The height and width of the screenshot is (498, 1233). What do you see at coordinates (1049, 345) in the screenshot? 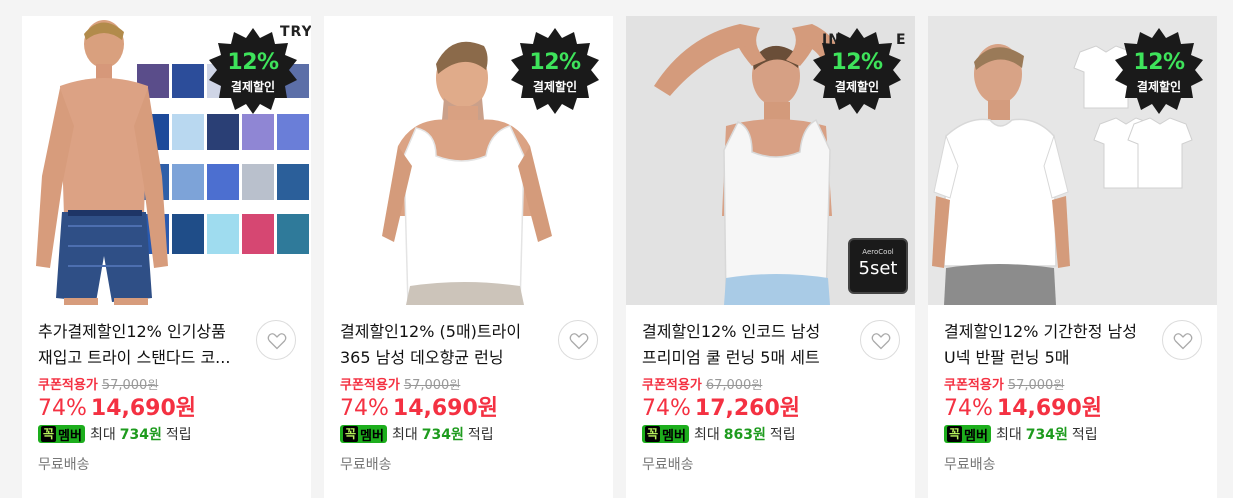
I see `product-title: 결제할인12% 기간한정 남성 U넥 반팔 런닝 5매` at bounding box center [1049, 345].